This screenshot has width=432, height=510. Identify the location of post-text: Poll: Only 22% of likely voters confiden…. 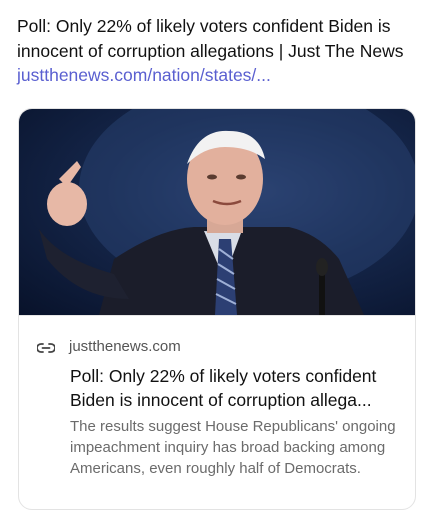
(217, 51).